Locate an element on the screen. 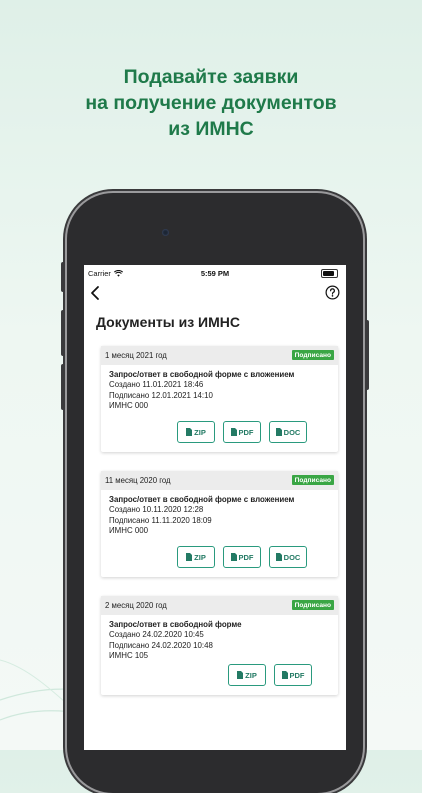 This screenshot has width=422, height=793. signed-date: Подписано 24.02.2020 10:48 is located at coordinates (161, 645).